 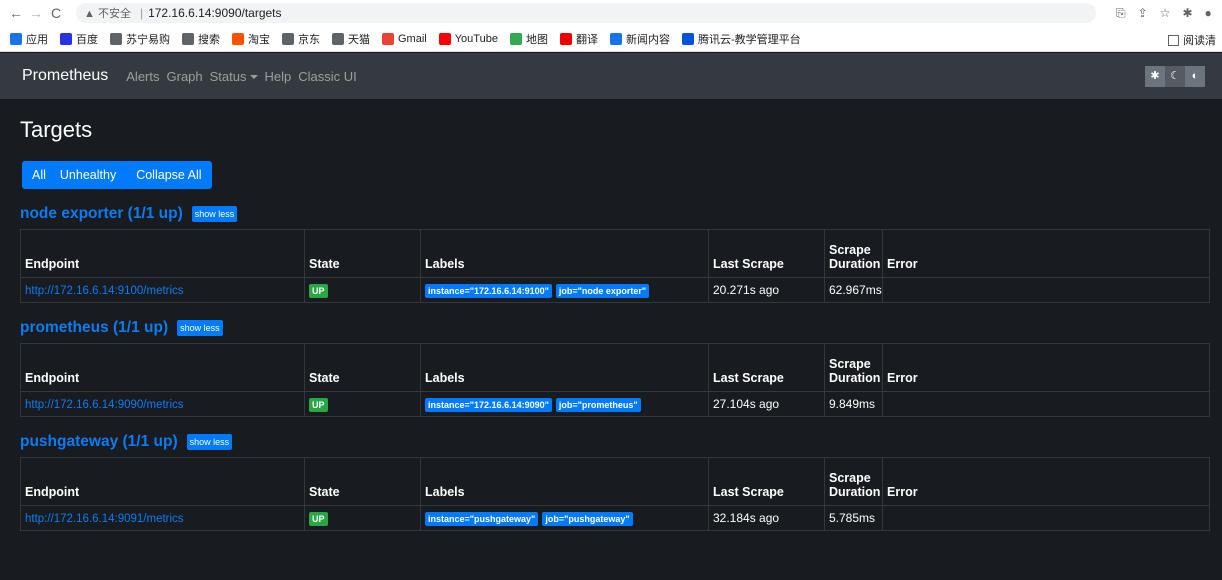 What do you see at coordinates (766, 253) in the screenshot?
I see `column-header-last-scrape: Last Scrape` at bounding box center [766, 253].